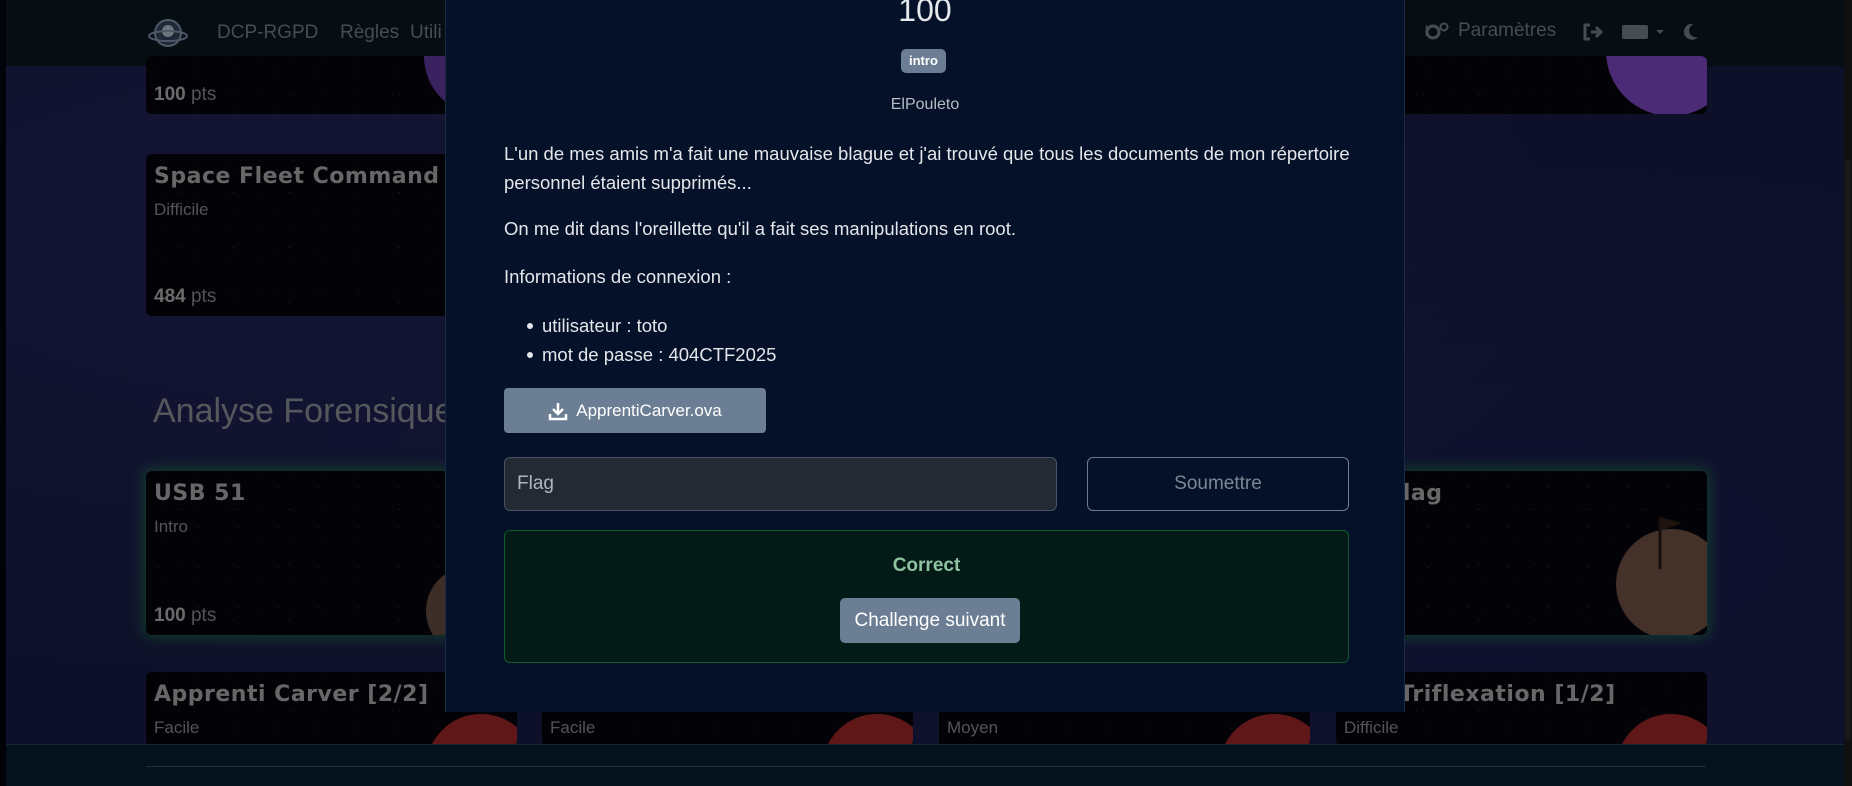 The height and width of the screenshot is (786, 1852). I want to click on result-alert: Correct Challenge suivant, so click(926, 596).